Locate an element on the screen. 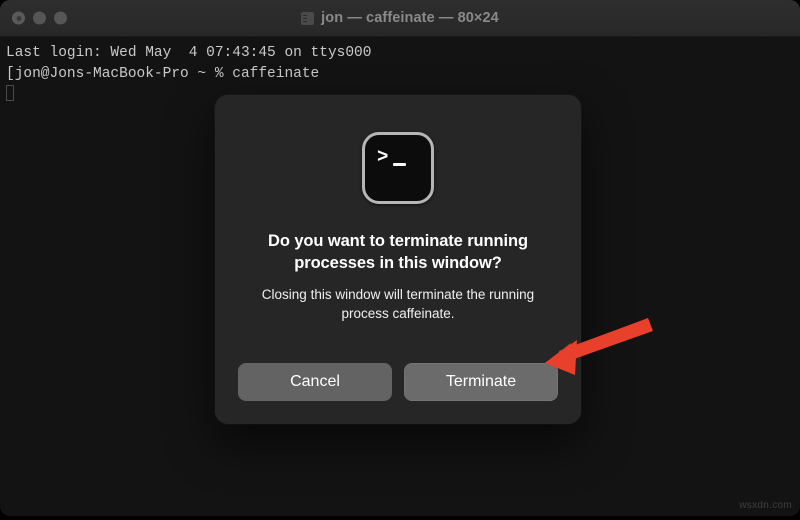 The image size is (800, 520). prompt-underscore-icon is located at coordinates (399, 164).